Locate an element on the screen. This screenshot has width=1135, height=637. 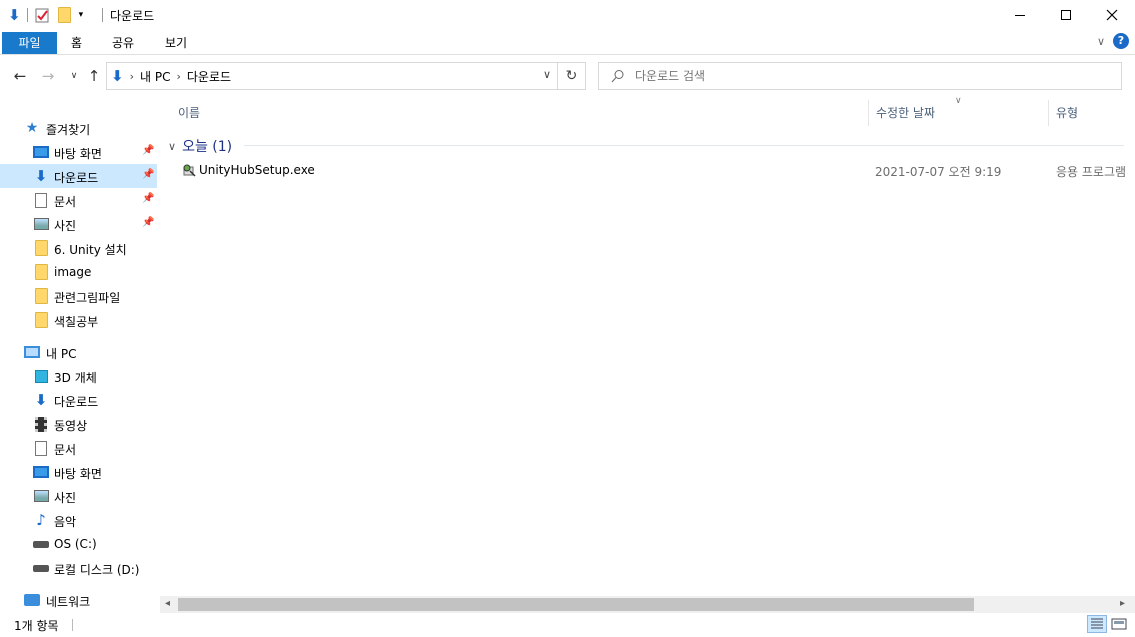
window-title: 다운로드 is located at coordinates (132, 16).